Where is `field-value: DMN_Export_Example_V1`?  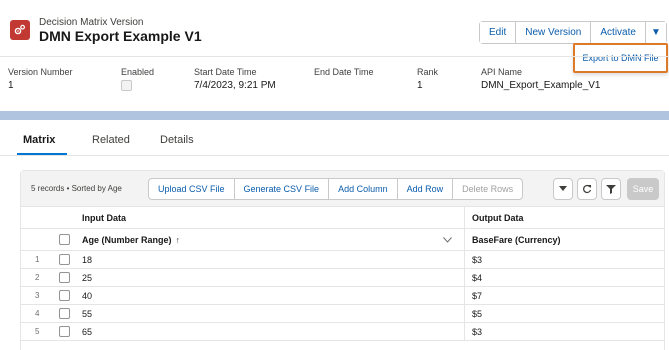 field-value: DMN_Export_Example_V1 is located at coordinates (541, 85).